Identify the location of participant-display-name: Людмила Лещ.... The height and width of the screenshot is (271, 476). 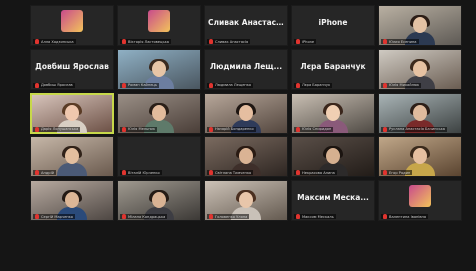
(246, 66).